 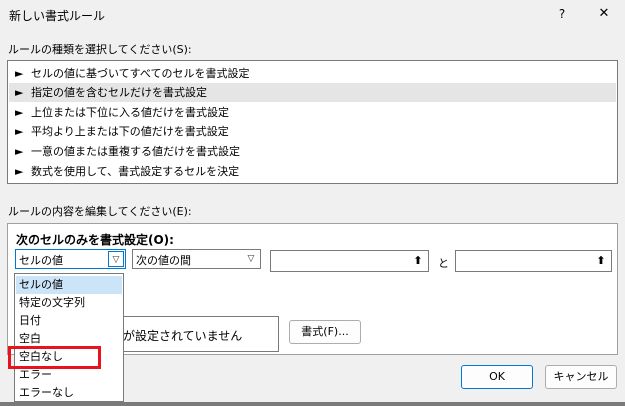 I want to click on rule-type-item-label: 平均より上または下の値だけを書式設定, so click(x=130, y=131).